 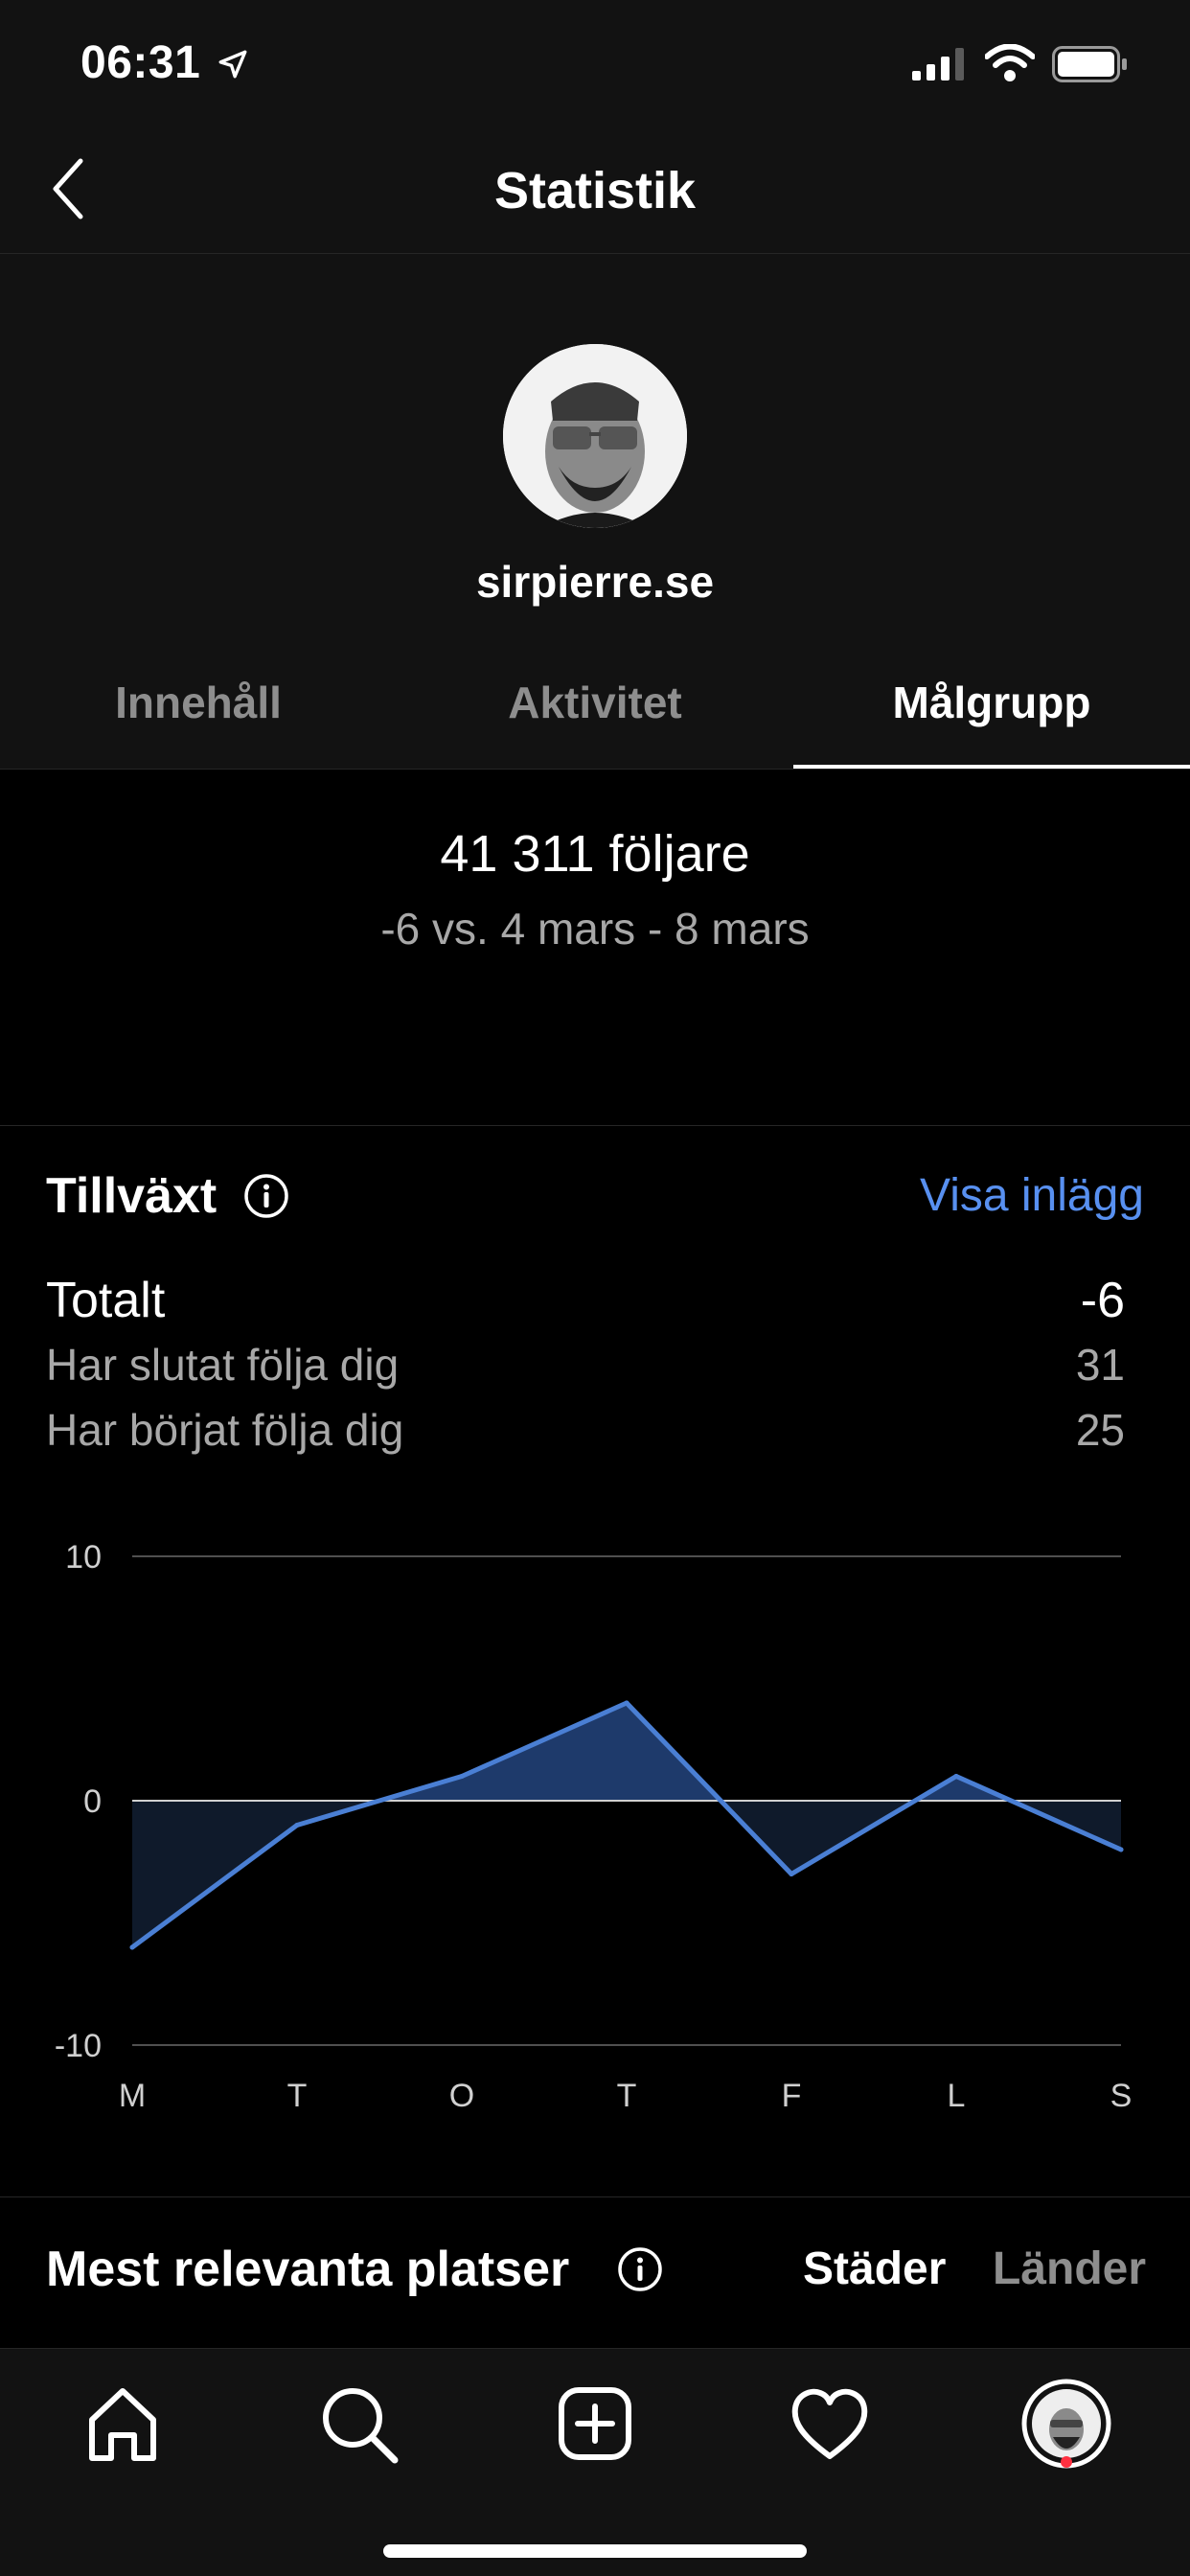 What do you see at coordinates (957, 2096) in the screenshot?
I see `x-tick-label: L` at bounding box center [957, 2096].